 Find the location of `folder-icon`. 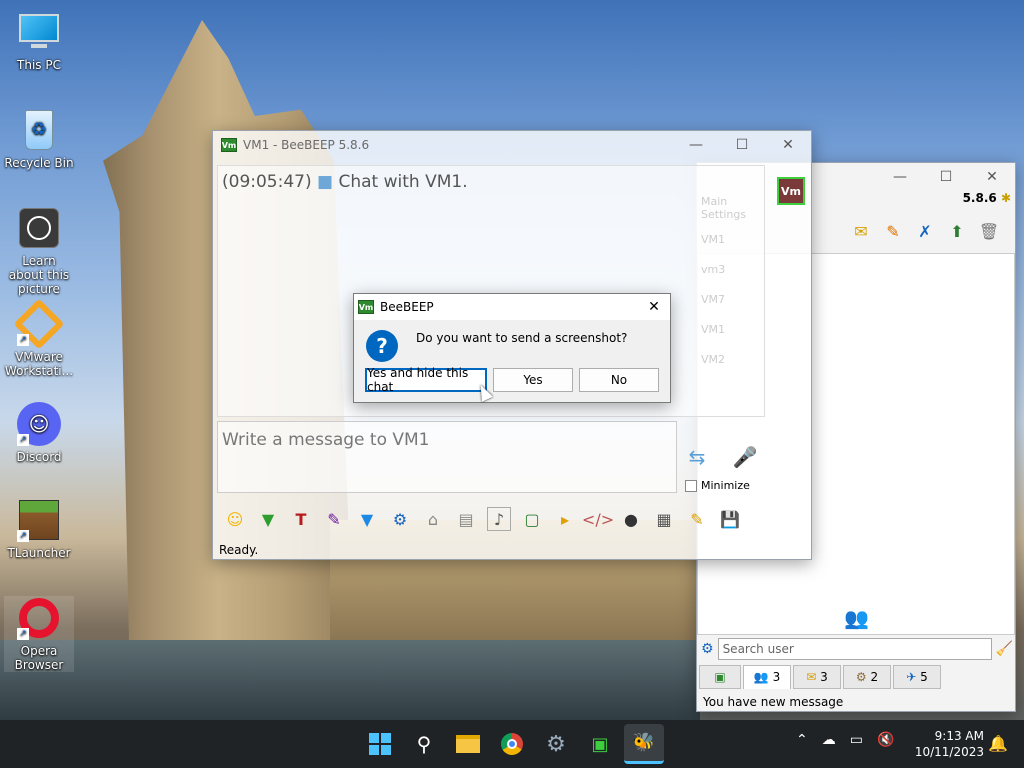

folder-icon is located at coordinates (468, 744).